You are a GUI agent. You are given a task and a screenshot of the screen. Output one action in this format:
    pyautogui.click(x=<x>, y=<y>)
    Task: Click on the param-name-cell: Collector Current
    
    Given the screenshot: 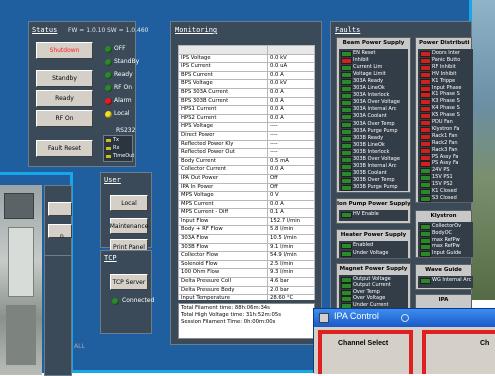 What is the action you would take?
    pyautogui.click(x=223, y=170)
    